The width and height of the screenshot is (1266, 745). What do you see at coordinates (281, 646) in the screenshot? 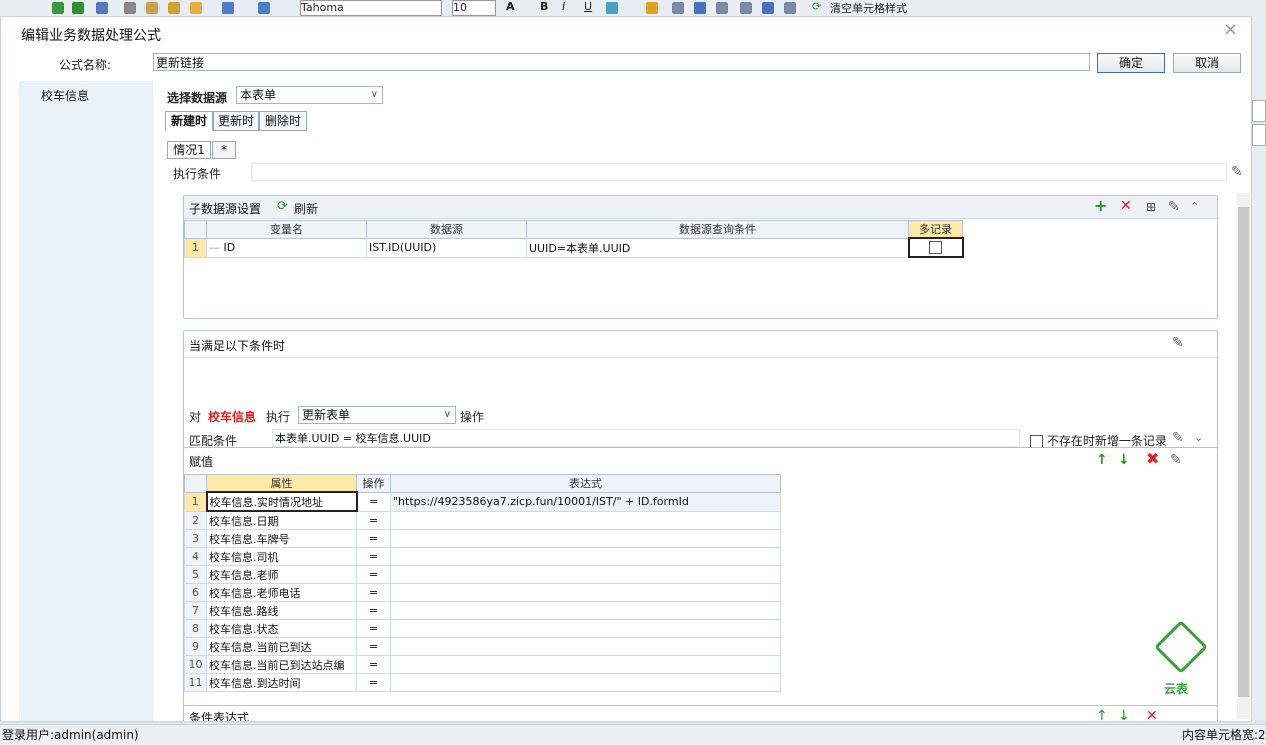
I see `attribute-cell: 校车信息.当前已到达` at bounding box center [281, 646].